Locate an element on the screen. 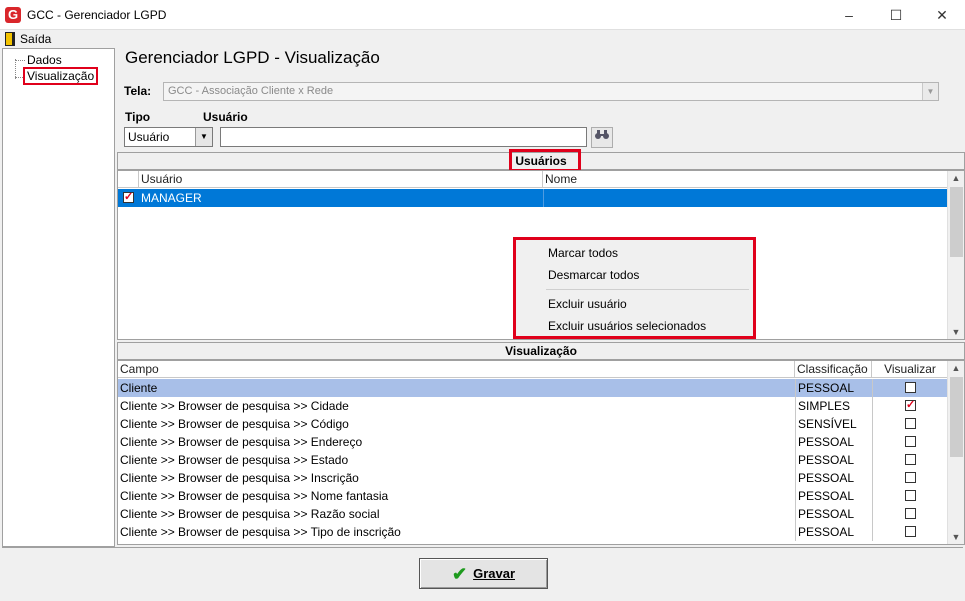 The height and width of the screenshot is (601, 965). window-title: GCC - Gerenciador LGPD is located at coordinates (97, 15).